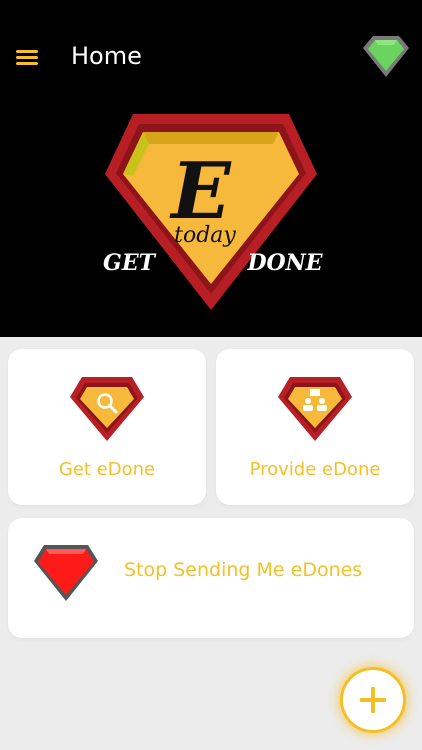  Describe the element at coordinates (315, 469) in the screenshot. I see `provide-edone-label: Provide eDone` at that location.